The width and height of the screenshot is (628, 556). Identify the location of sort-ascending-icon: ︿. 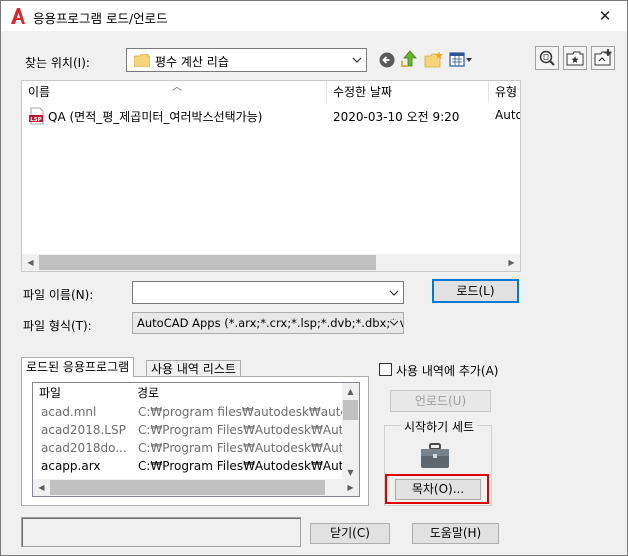
(177, 87).